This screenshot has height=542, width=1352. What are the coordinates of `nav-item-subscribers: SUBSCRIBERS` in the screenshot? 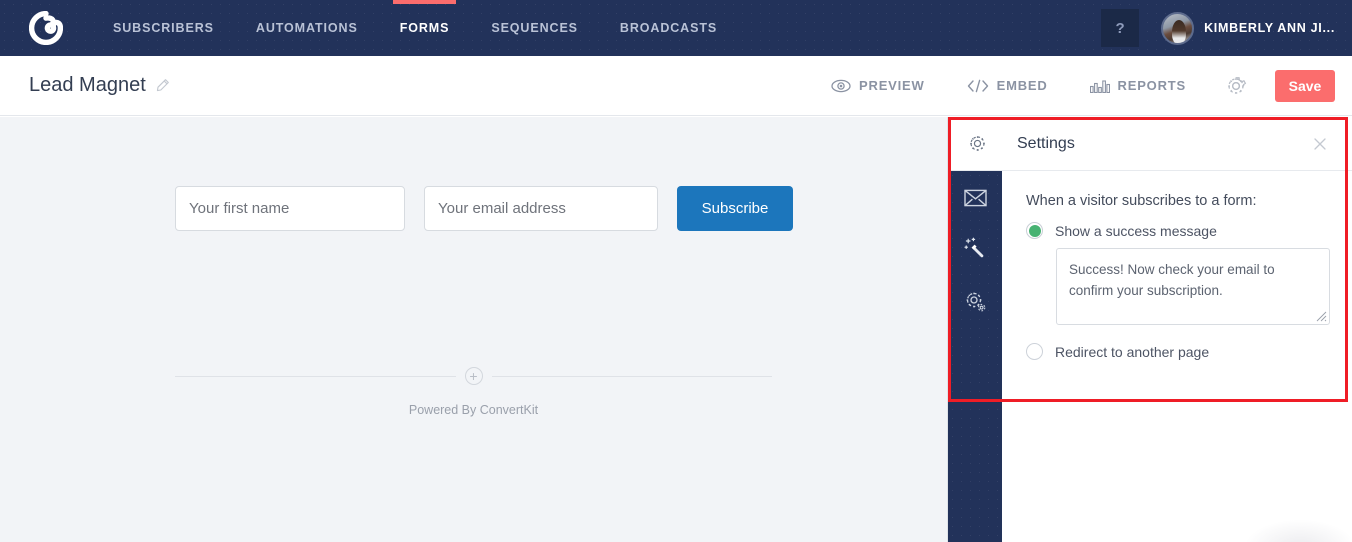 It's located at (163, 28).